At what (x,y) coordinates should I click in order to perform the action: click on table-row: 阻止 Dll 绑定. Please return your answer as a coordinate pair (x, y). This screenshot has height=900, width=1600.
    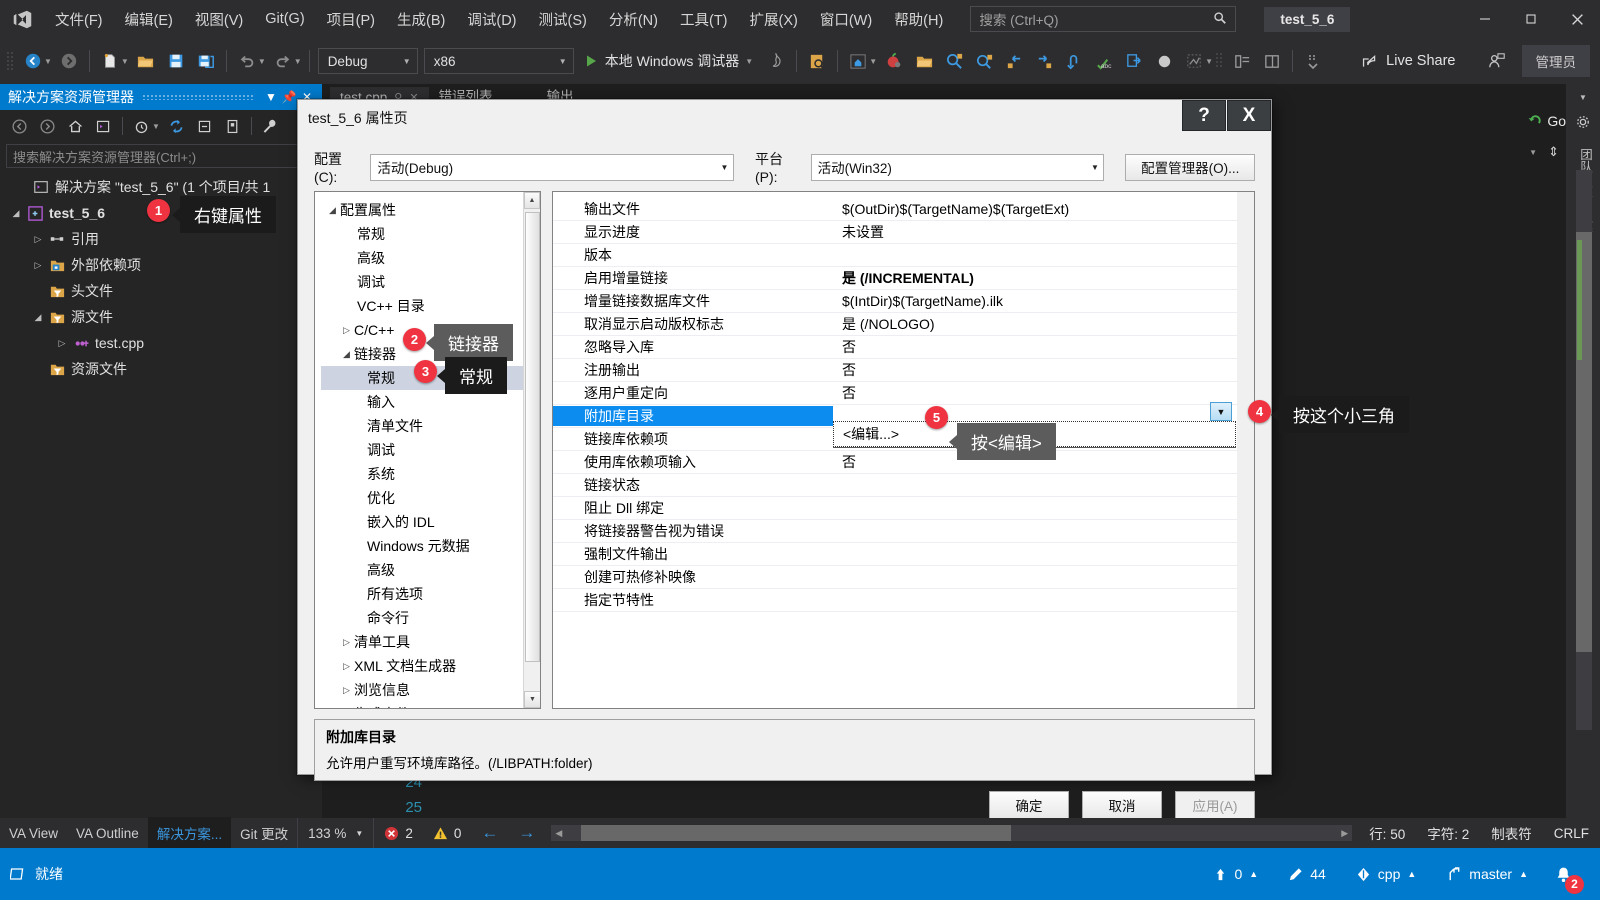
    Looking at the image, I should click on (903, 508).